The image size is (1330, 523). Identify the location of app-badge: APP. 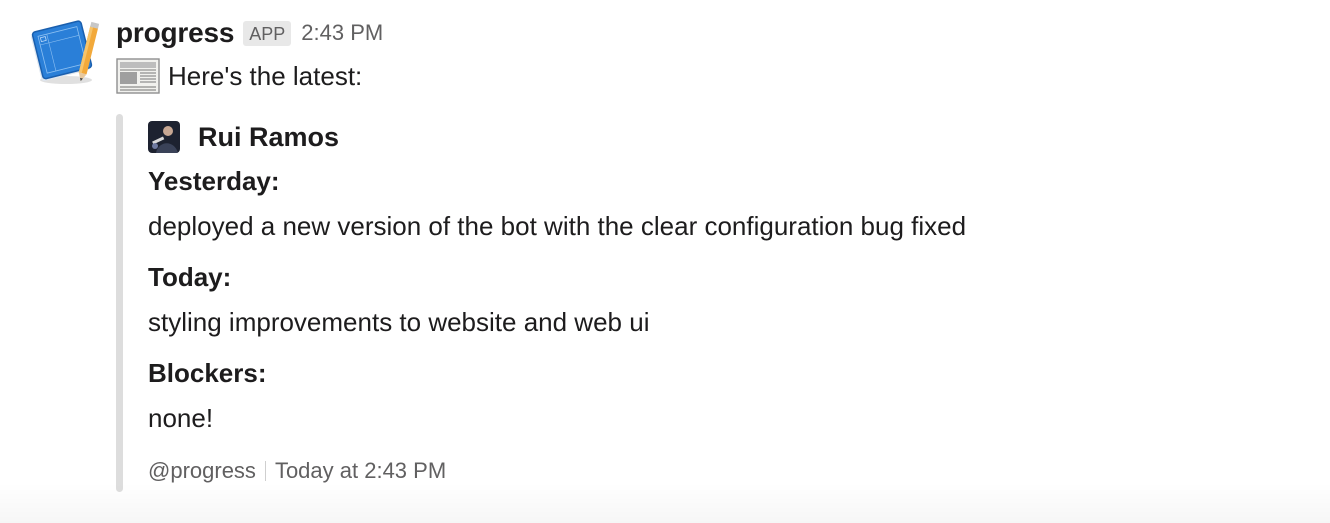
(267, 33).